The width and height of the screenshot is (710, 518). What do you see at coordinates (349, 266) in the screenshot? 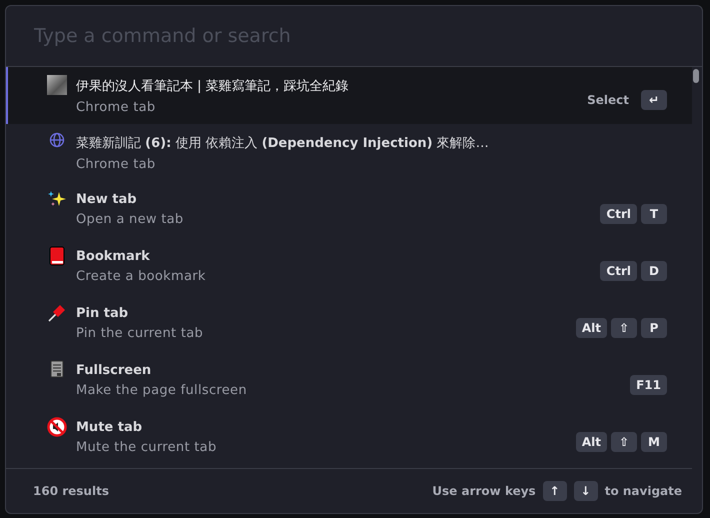
I see `command-item: Bookmark Create a bookmark Ctrl D` at bounding box center [349, 266].